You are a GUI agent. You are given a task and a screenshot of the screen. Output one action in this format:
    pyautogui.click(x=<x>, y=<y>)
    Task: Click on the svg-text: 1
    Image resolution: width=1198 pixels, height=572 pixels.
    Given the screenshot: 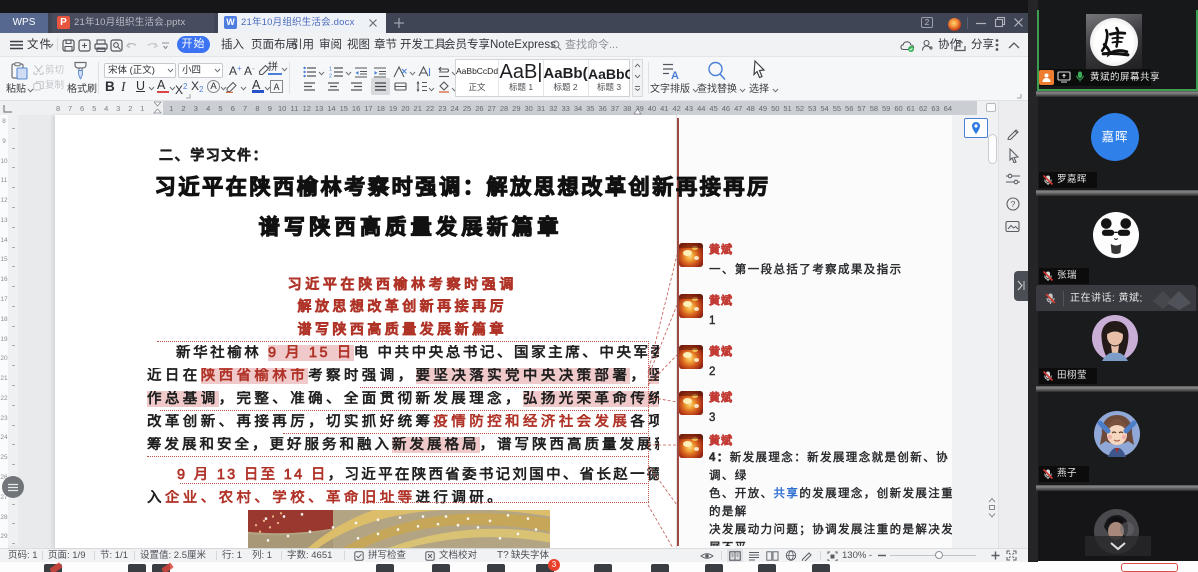 What is the action you would take?
    pyautogui.click(x=330, y=70)
    